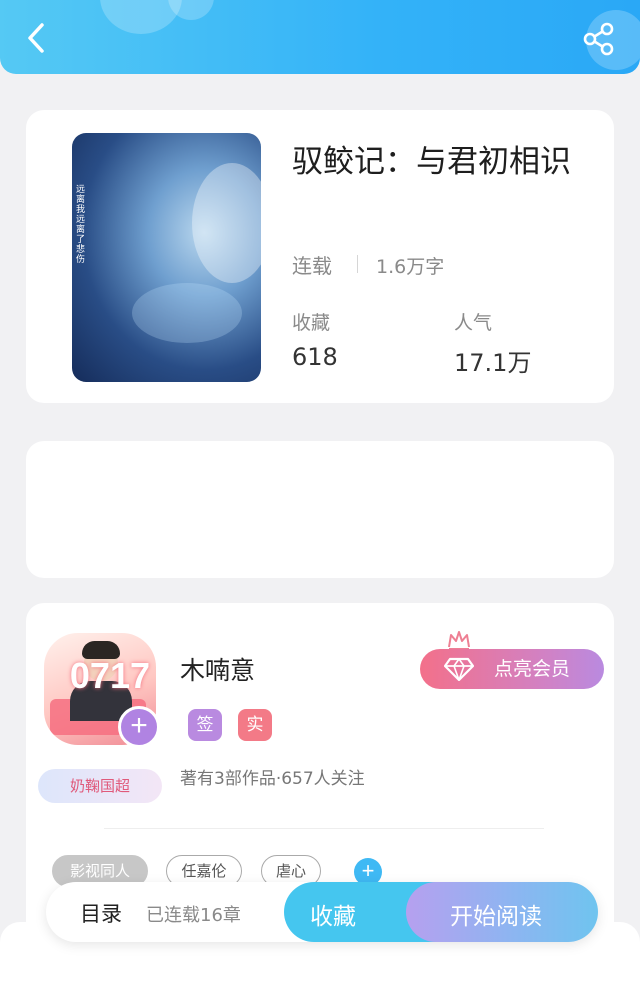 The image size is (640, 988). What do you see at coordinates (272, 779) in the screenshot?
I see `author-meta: 著有3部作品·657人关注` at bounding box center [272, 779].